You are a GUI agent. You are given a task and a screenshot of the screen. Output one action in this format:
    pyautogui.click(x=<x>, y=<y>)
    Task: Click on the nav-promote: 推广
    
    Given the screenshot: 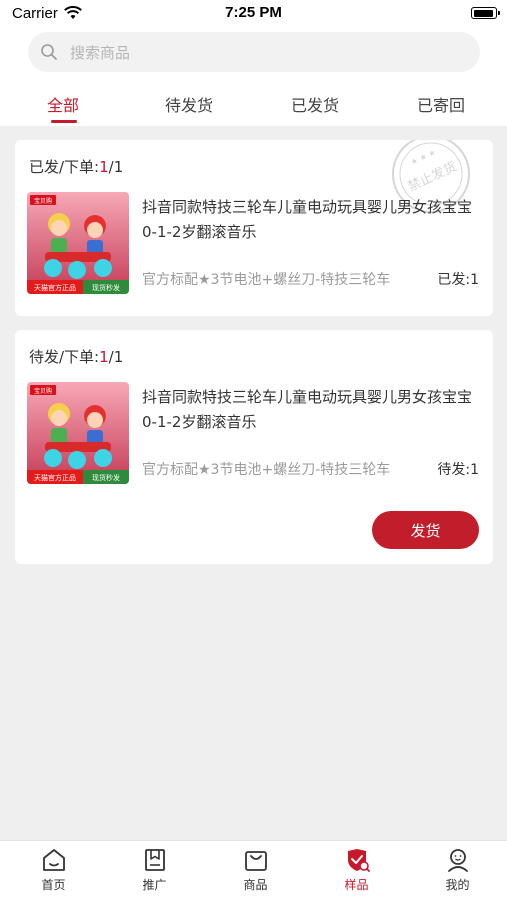 What is the action you would take?
    pyautogui.click(x=154, y=872)
    